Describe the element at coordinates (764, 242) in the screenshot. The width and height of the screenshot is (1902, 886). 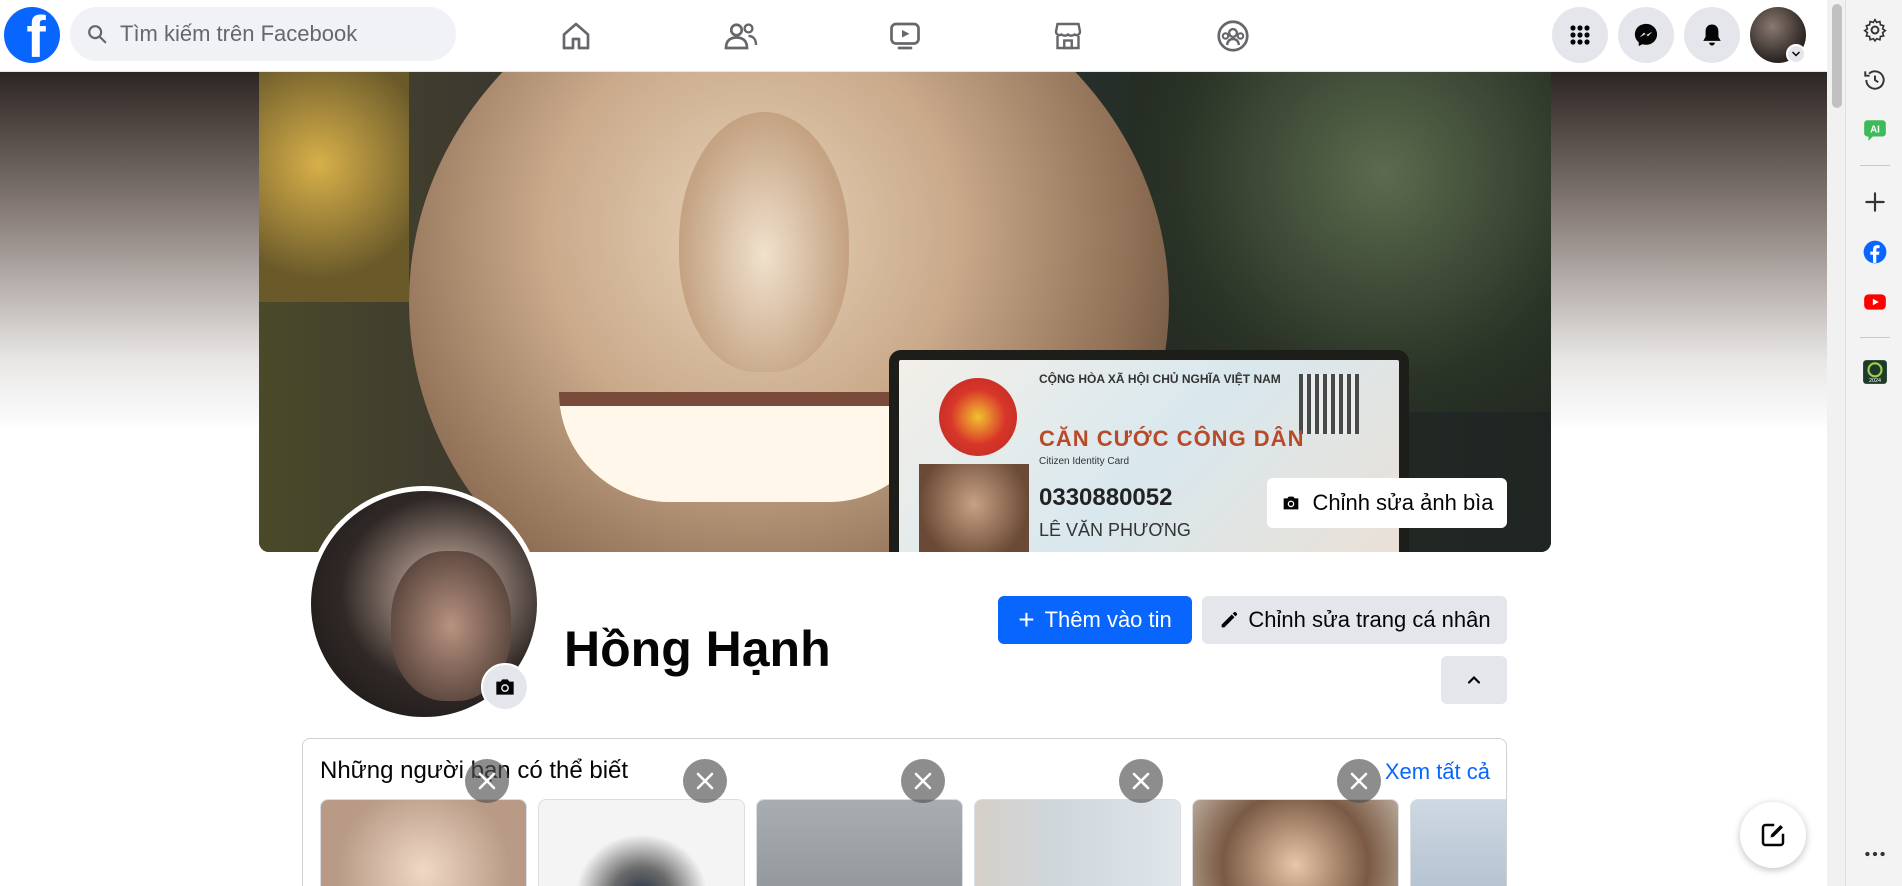
I see `cover-face-detail` at that location.